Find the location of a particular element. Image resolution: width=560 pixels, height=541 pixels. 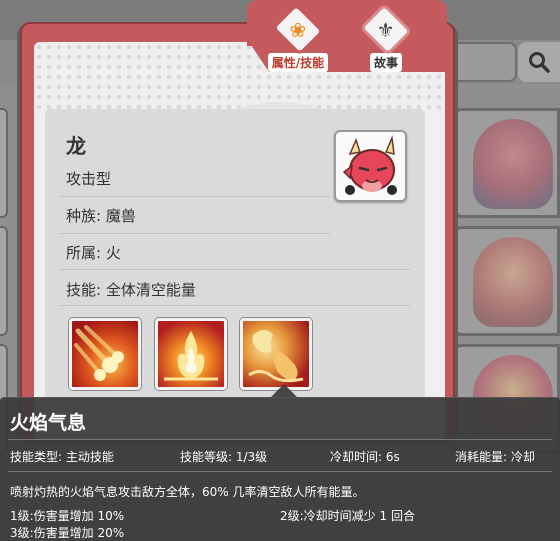

skill-slot-flaming-meteors is located at coordinates (105, 354).